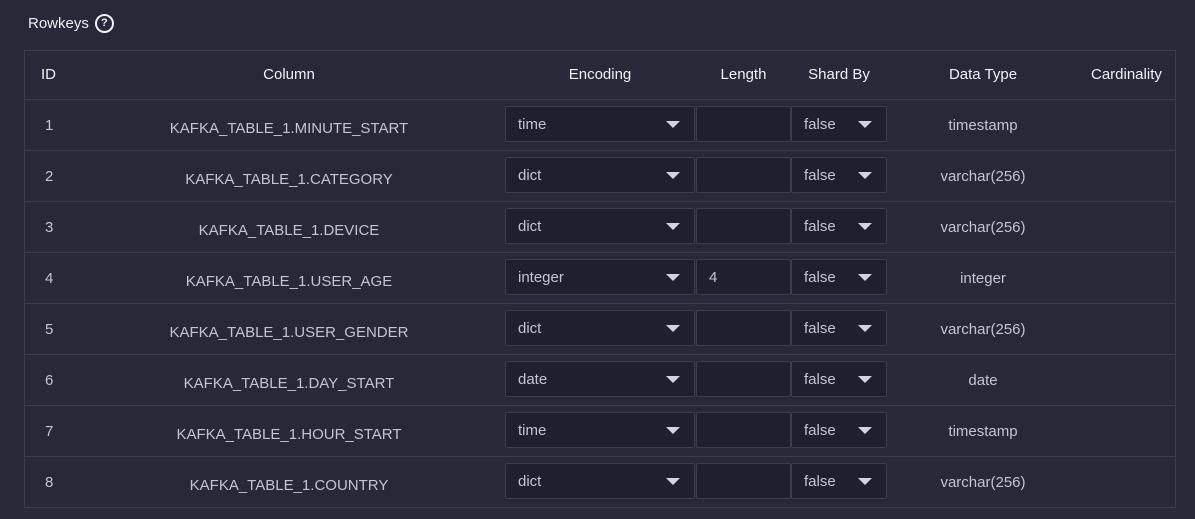 The height and width of the screenshot is (519, 1195). I want to click on row-data-type: date, so click(983, 380).